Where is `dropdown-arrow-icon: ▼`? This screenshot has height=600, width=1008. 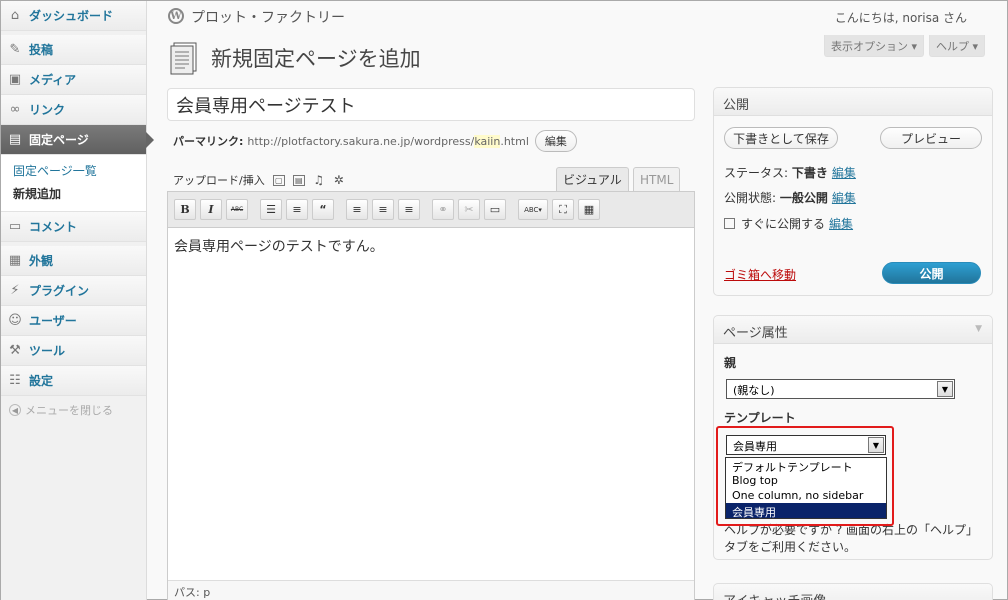 dropdown-arrow-icon: ▼ is located at coordinates (945, 389).